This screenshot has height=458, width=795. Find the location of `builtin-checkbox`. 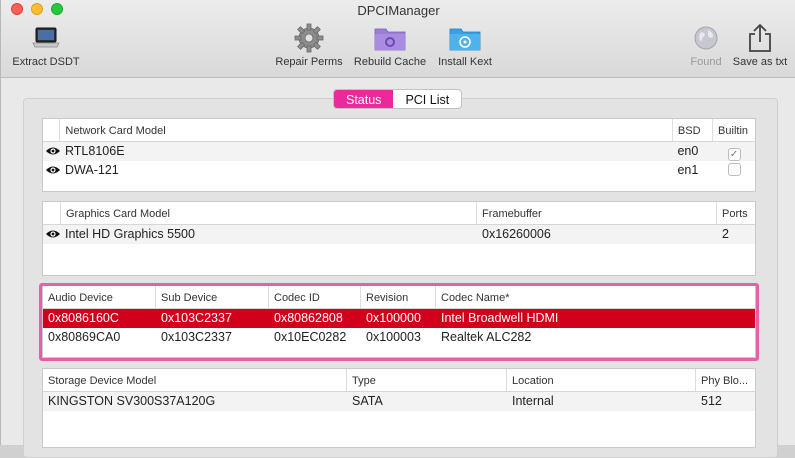

builtin-checkbox is located at coordinates (734, 169).